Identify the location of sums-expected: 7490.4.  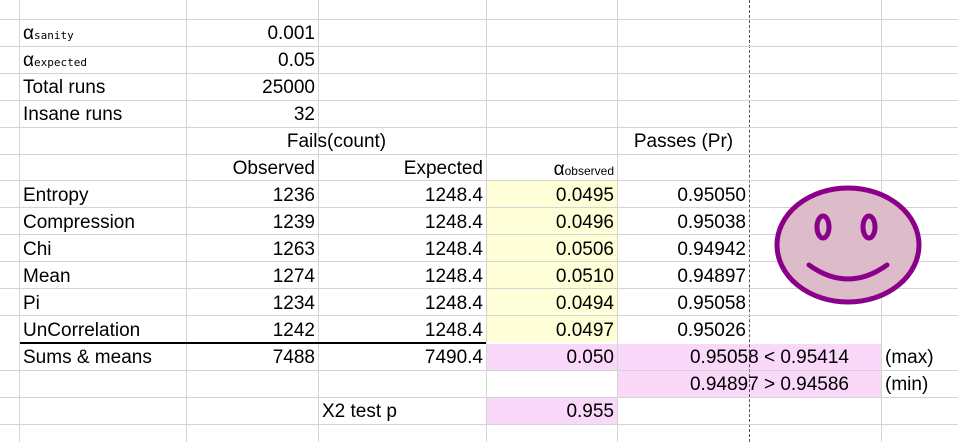
(402, 357).